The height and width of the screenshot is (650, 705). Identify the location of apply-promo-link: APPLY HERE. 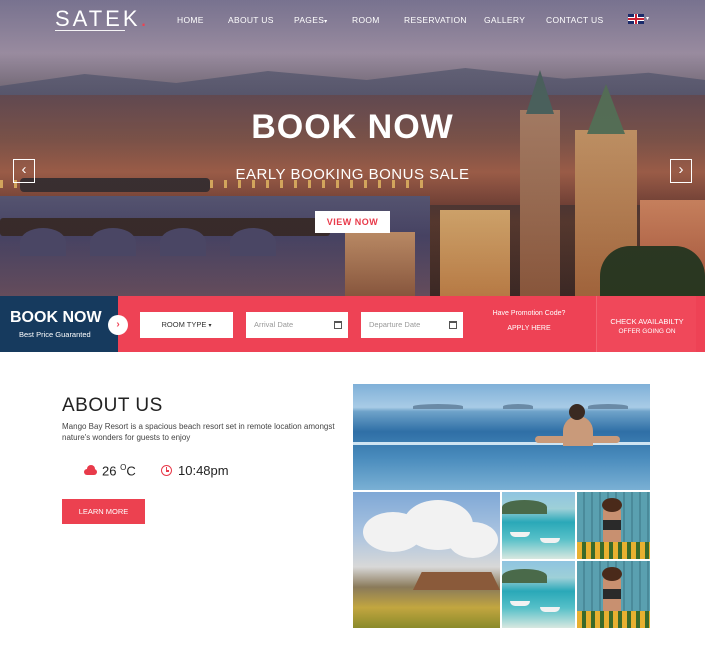
(529, 328).